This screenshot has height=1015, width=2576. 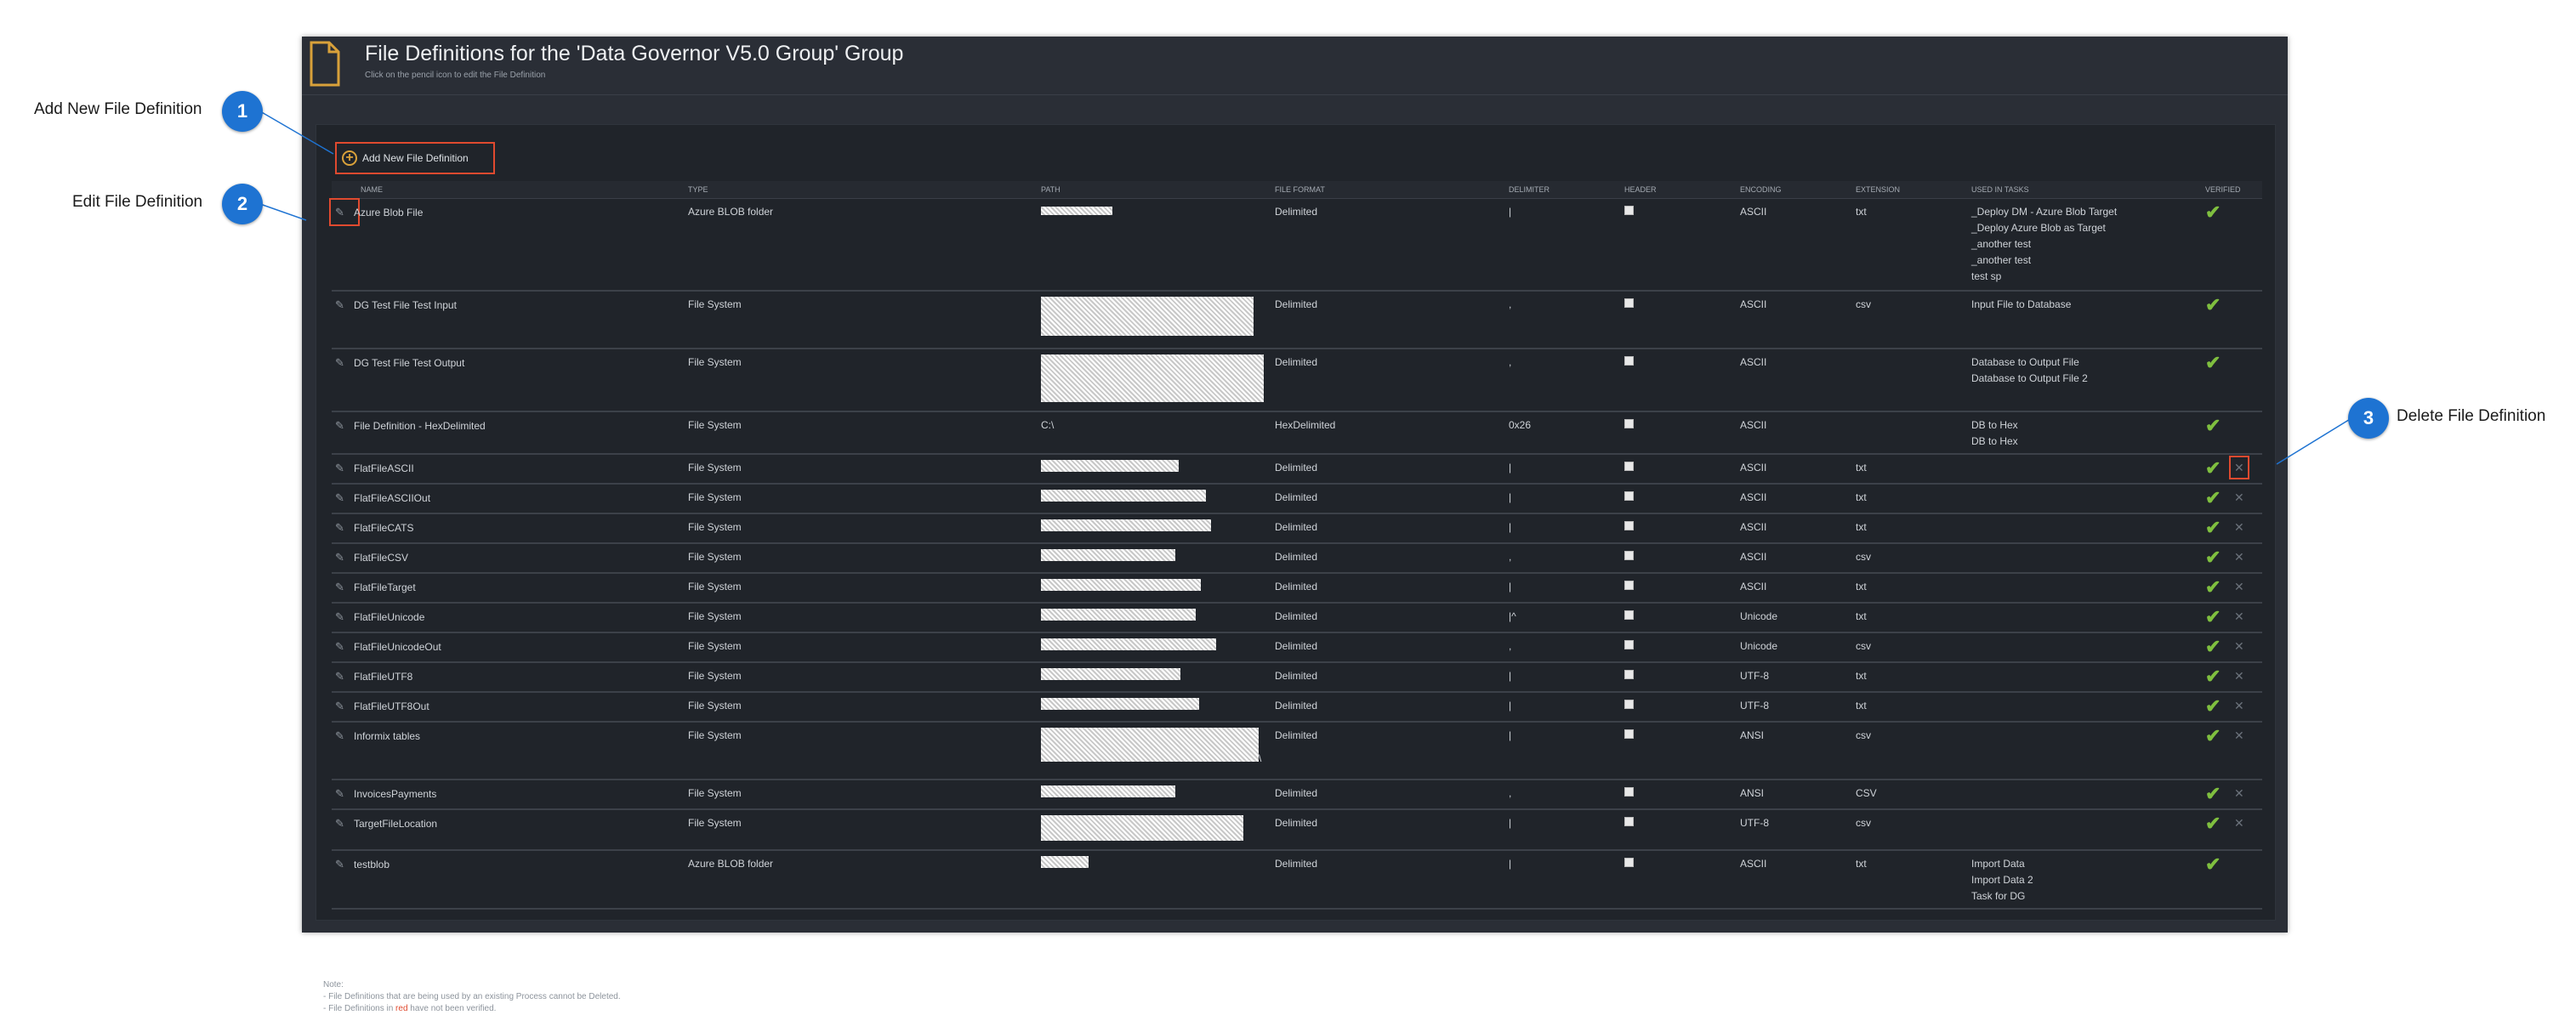 I want to click on cell-header, so click(x=1679, y=245).